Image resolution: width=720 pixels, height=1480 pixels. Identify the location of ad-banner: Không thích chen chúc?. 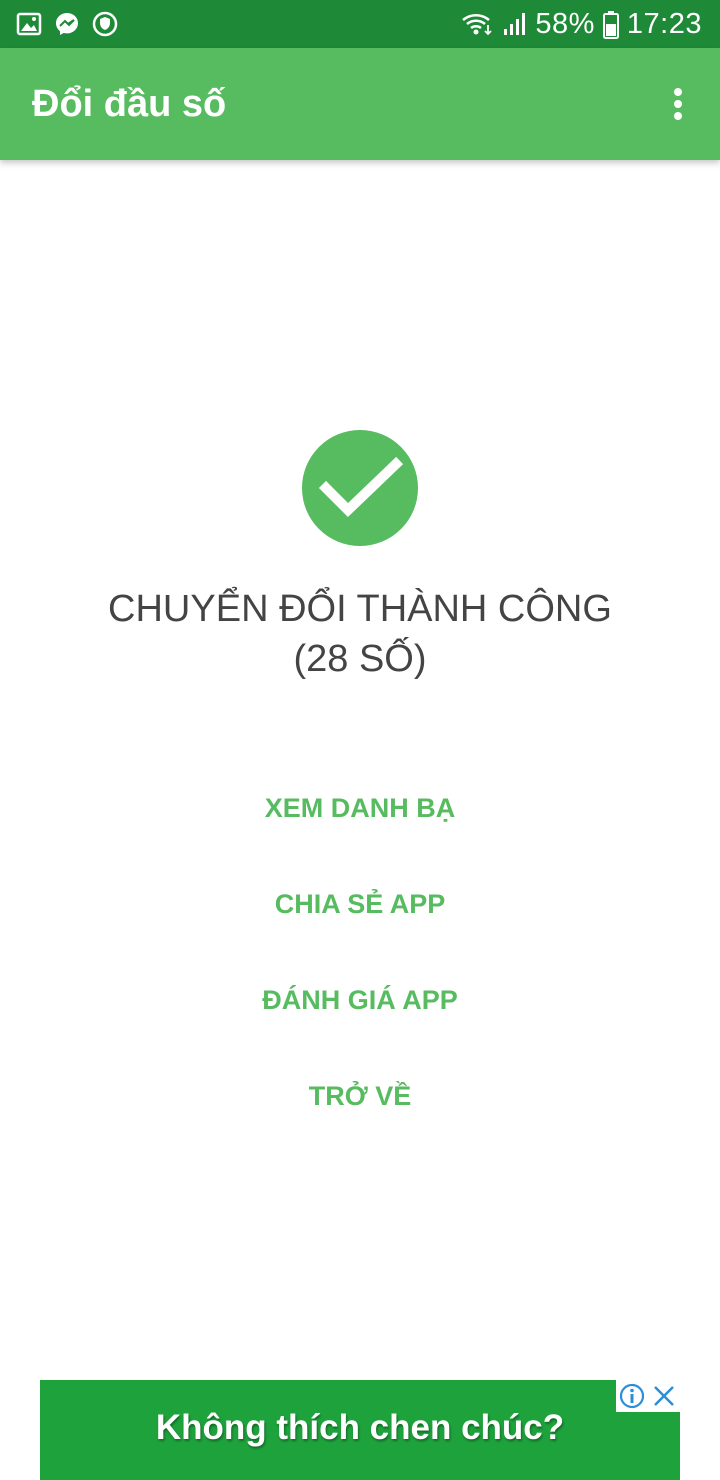
(360, 1430).